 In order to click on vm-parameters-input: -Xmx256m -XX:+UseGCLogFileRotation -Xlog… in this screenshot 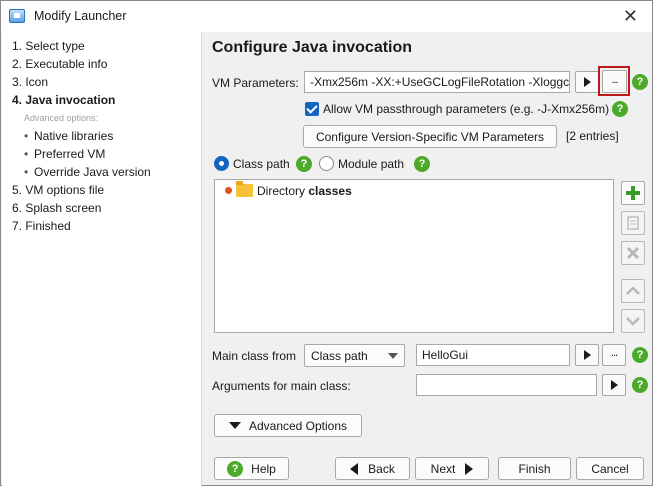, I will do `click(437, 82)`.